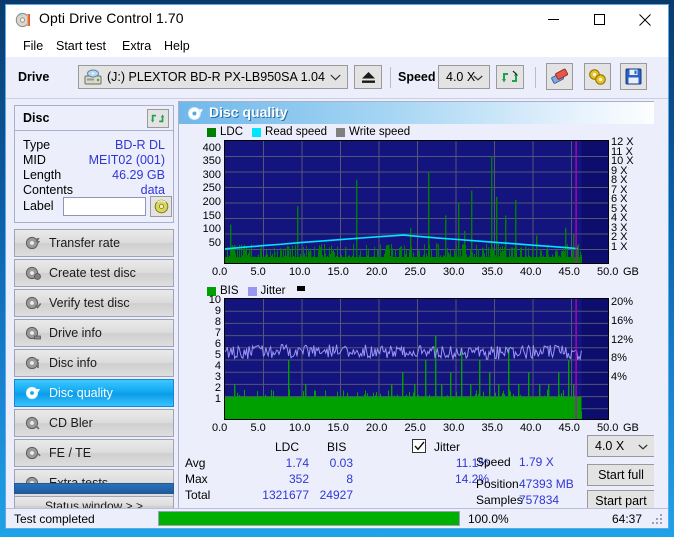 The image size is (674, 537). Describe the element at coordinates (211, 188) in the screenshot. I see `axis-tick-label: 250` at that location.